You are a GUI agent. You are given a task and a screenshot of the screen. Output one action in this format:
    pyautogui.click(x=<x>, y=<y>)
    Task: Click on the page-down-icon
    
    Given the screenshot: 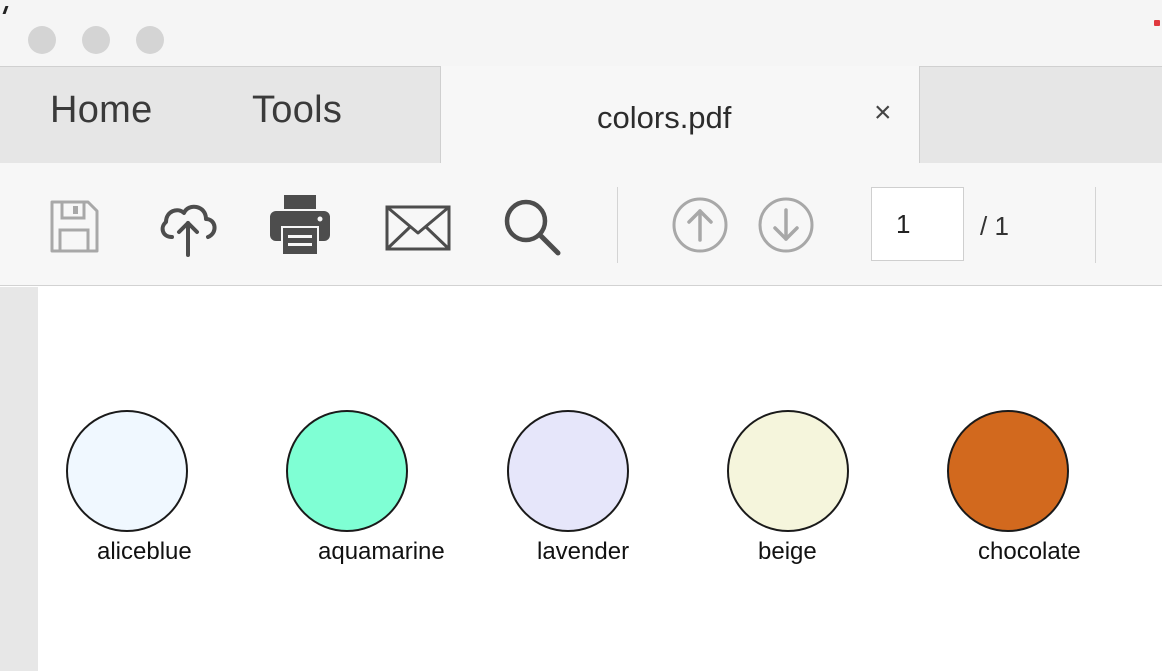 What is the action you would take?
    pyautogui.click(x=786, y=225)
    